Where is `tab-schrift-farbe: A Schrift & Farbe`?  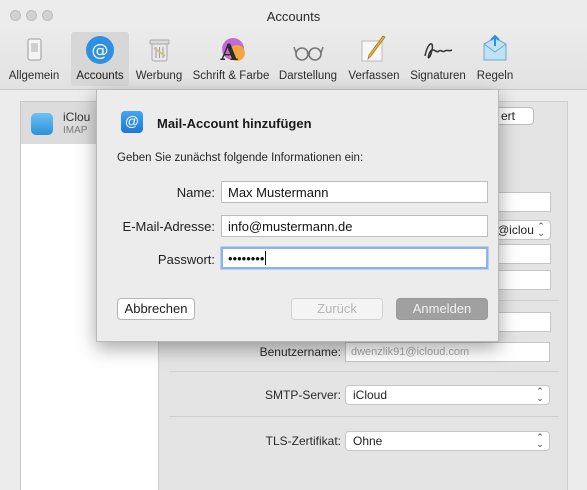
tab-schrift-farbe: A Schrift & Farbe is located at coordinates (231, 59).